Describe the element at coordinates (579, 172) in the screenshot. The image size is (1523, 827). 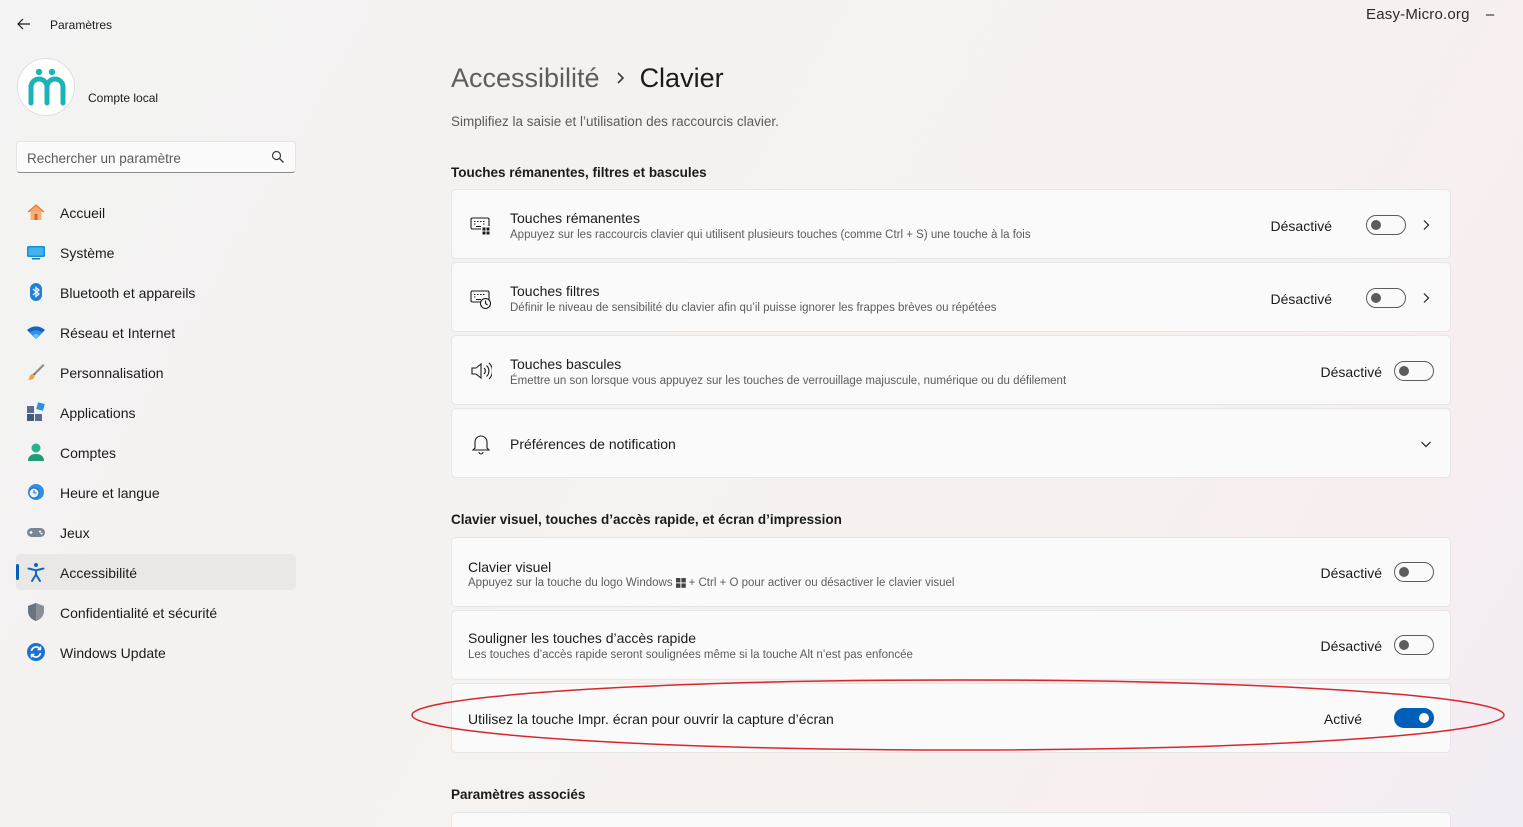
I see `section-title-sticky: Touches rémanentes, filtres et bascules` at that location.